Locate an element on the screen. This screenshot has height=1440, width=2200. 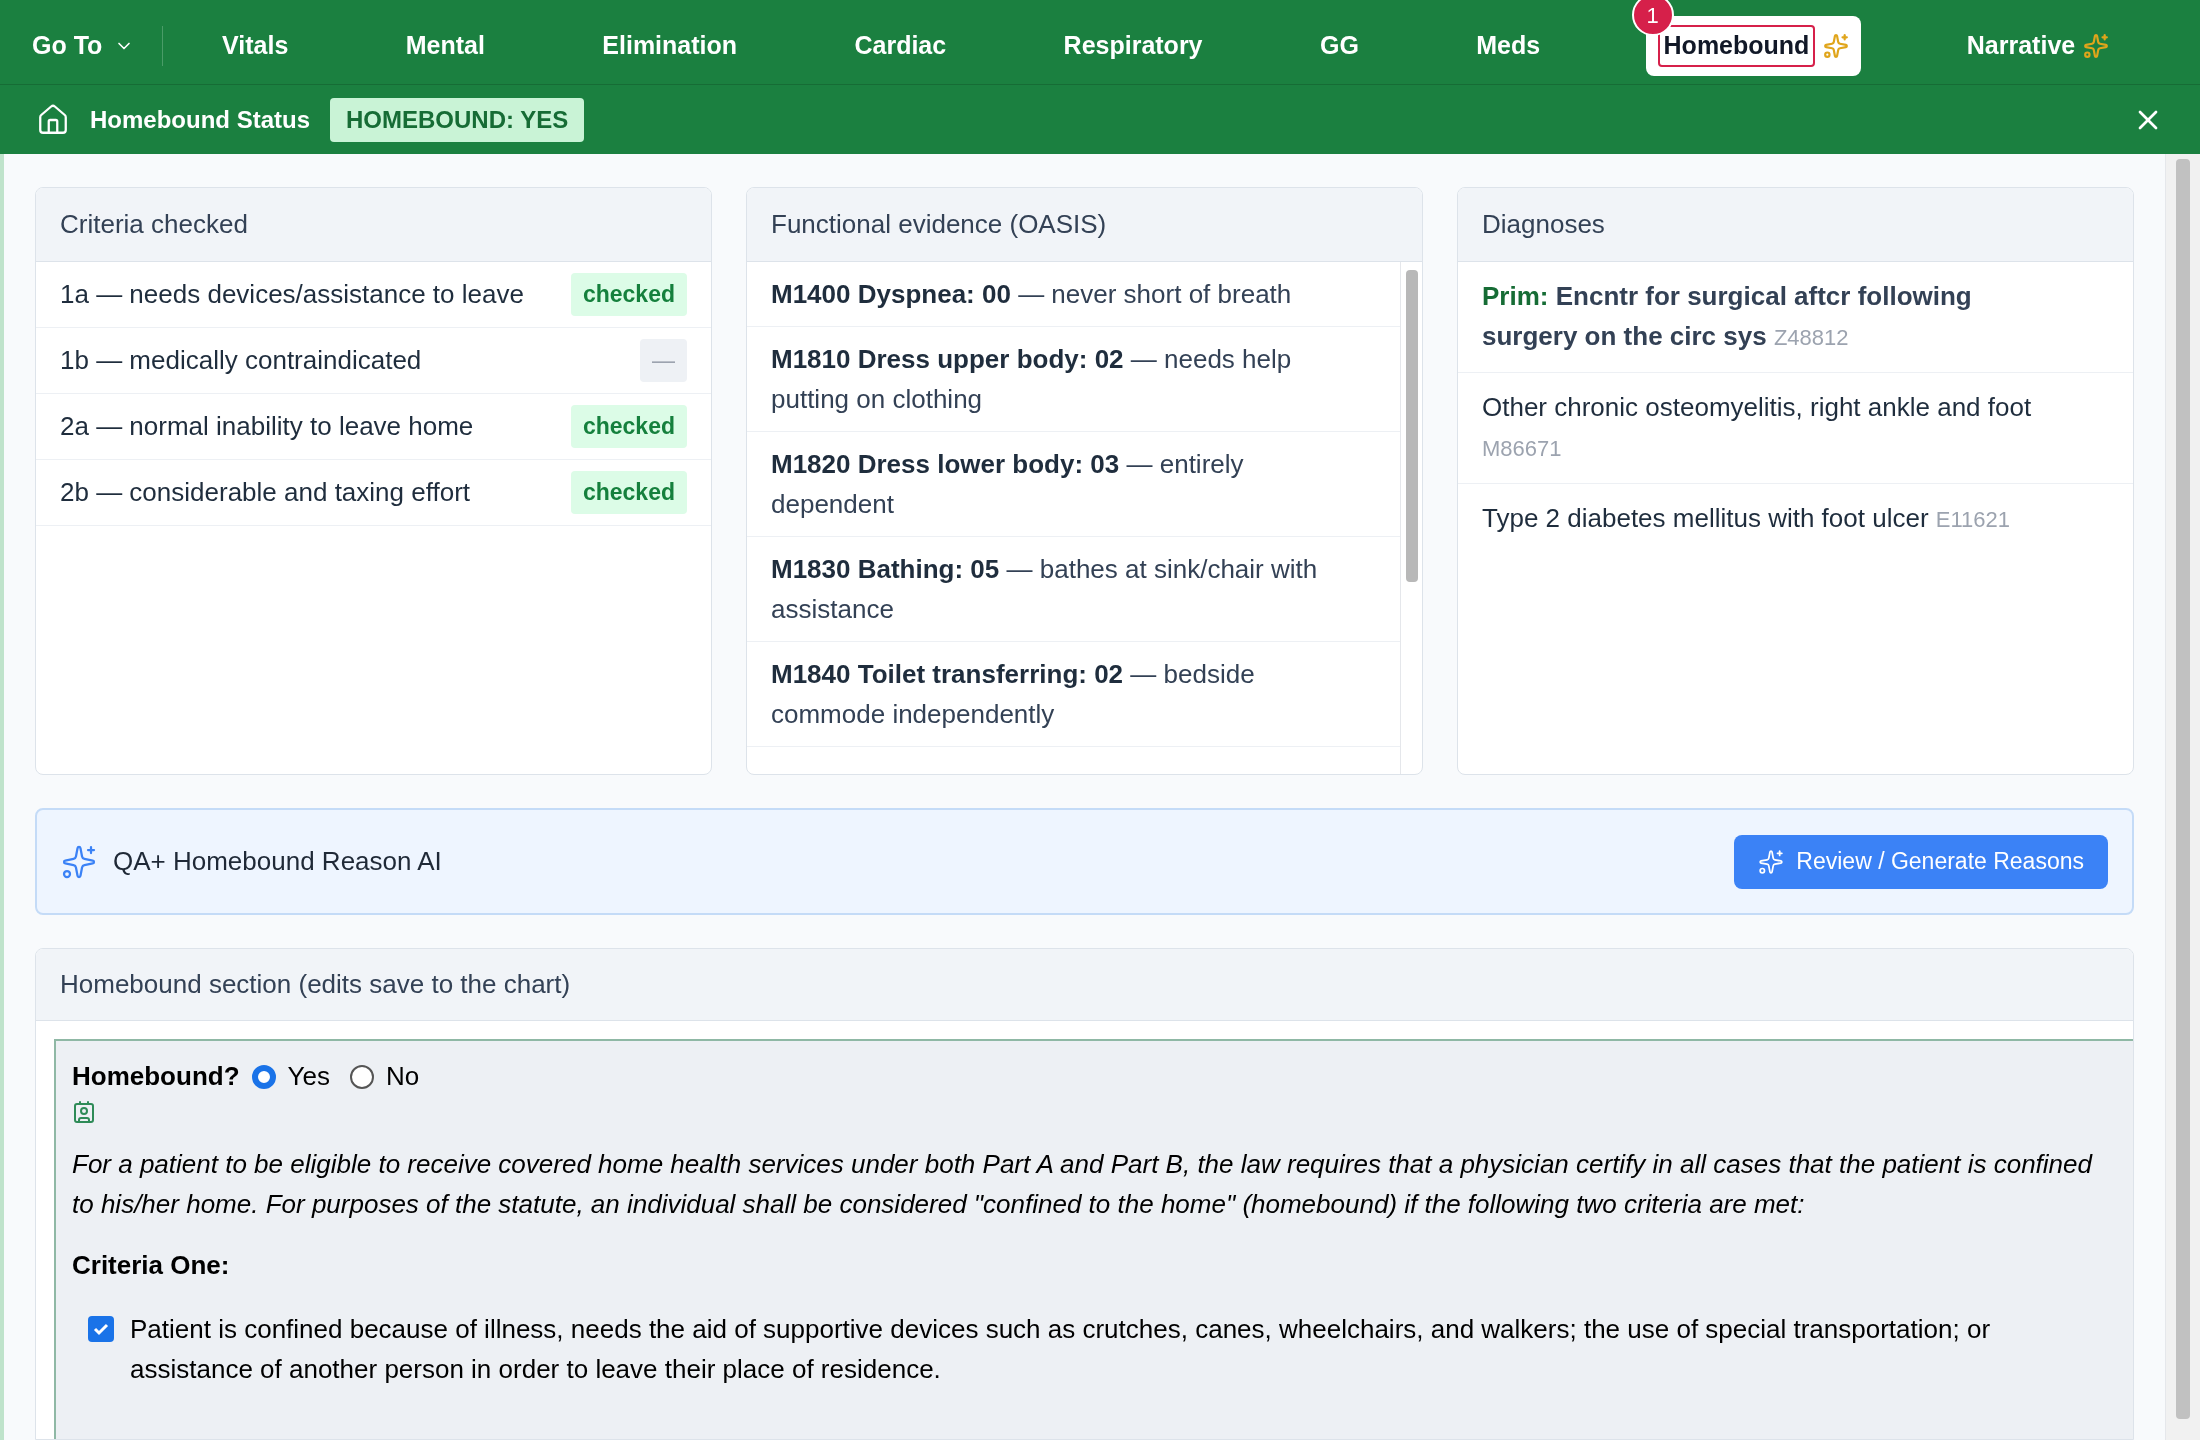
count-badge: 1 is located at coordinates (1652, 18).